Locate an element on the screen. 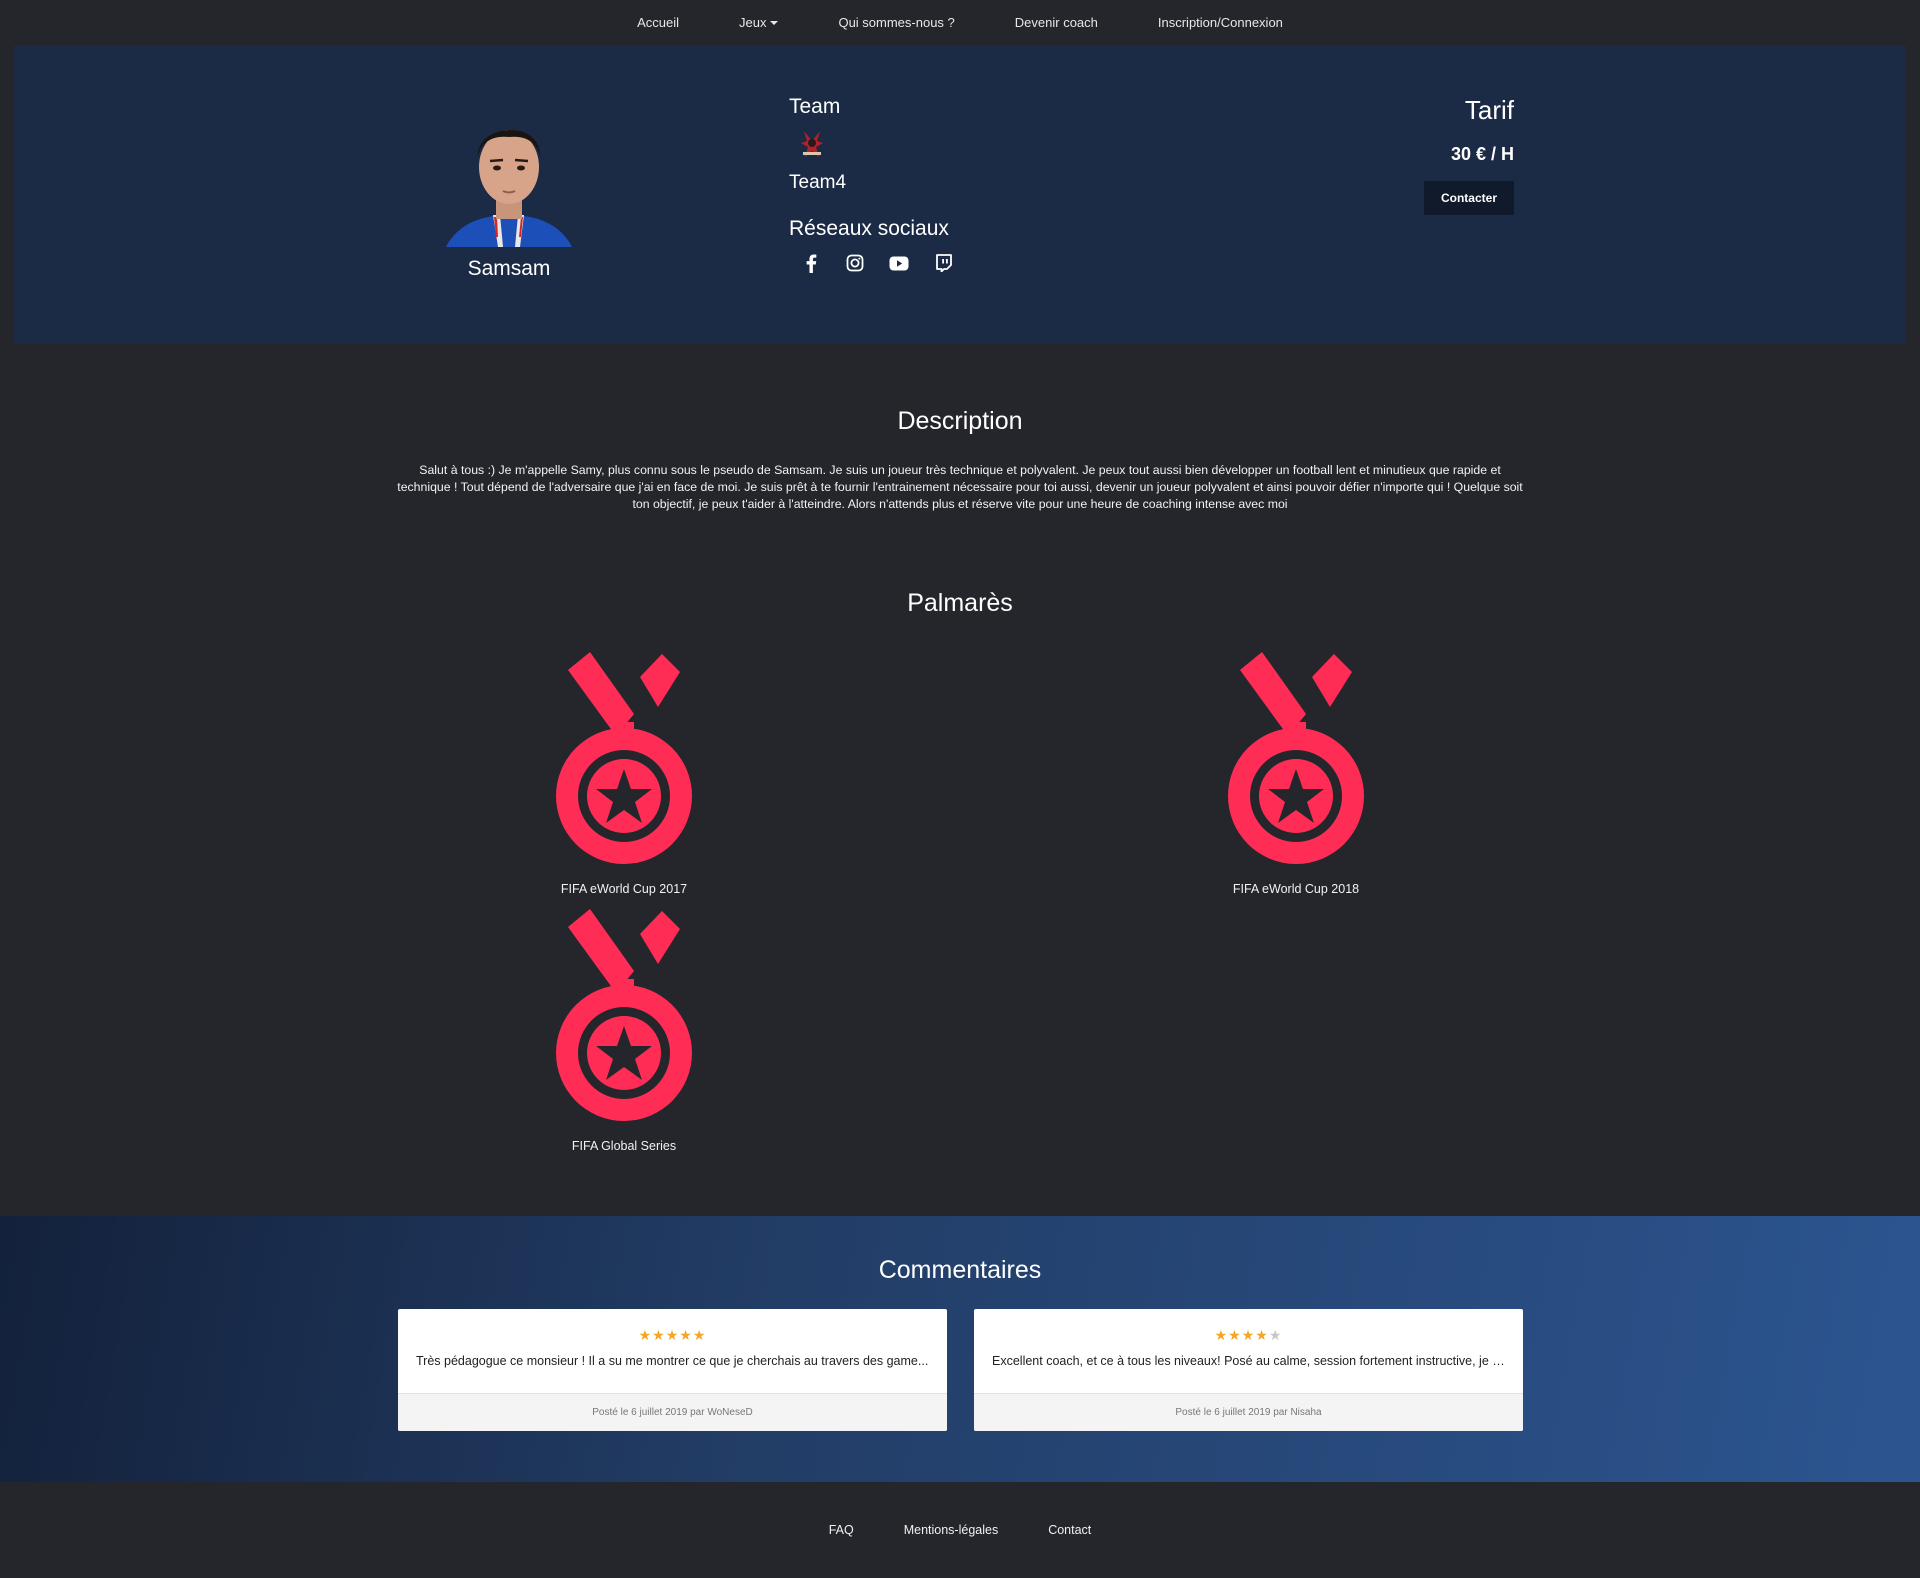 The height and width of the screenshot is (1578, 1920). contact-button: Contacter is located at coordinates (1468, 198).